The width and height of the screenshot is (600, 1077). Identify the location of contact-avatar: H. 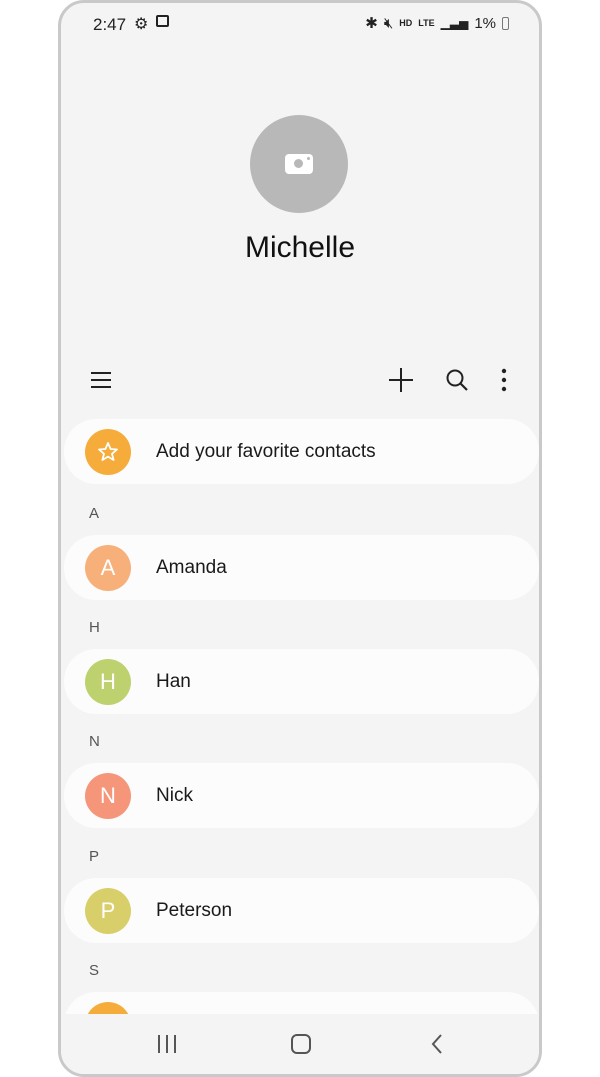
(108, 681).